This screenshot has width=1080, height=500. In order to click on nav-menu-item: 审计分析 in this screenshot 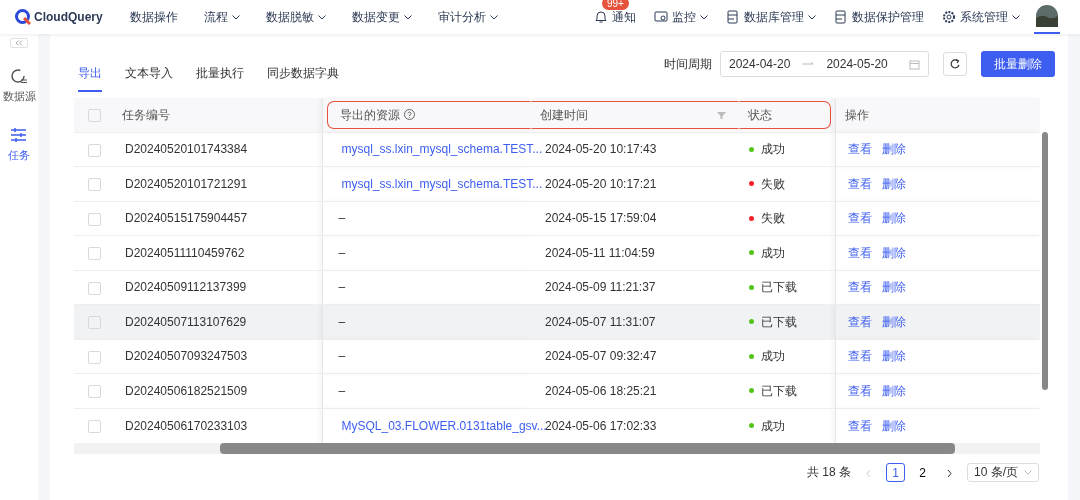, I will do `click(468, 17)`.